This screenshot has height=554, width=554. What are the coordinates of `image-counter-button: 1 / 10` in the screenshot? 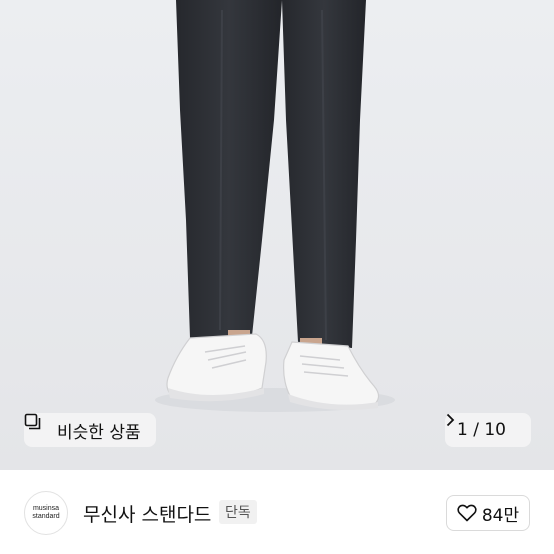 It's located at (488, 430).